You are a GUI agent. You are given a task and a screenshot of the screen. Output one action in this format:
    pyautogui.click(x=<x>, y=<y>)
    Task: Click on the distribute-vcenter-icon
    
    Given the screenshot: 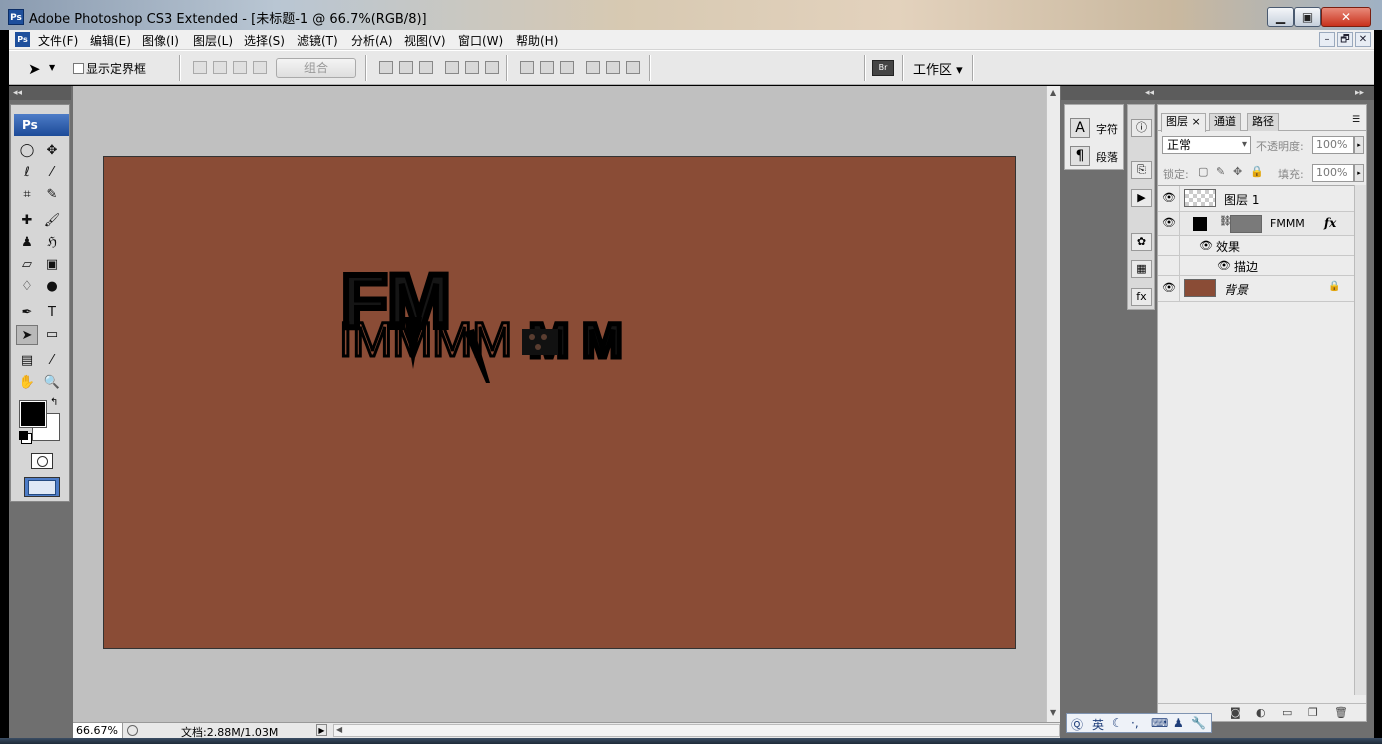 What is the action you would take?
    pyautogui.click(x=547, y=67)
    